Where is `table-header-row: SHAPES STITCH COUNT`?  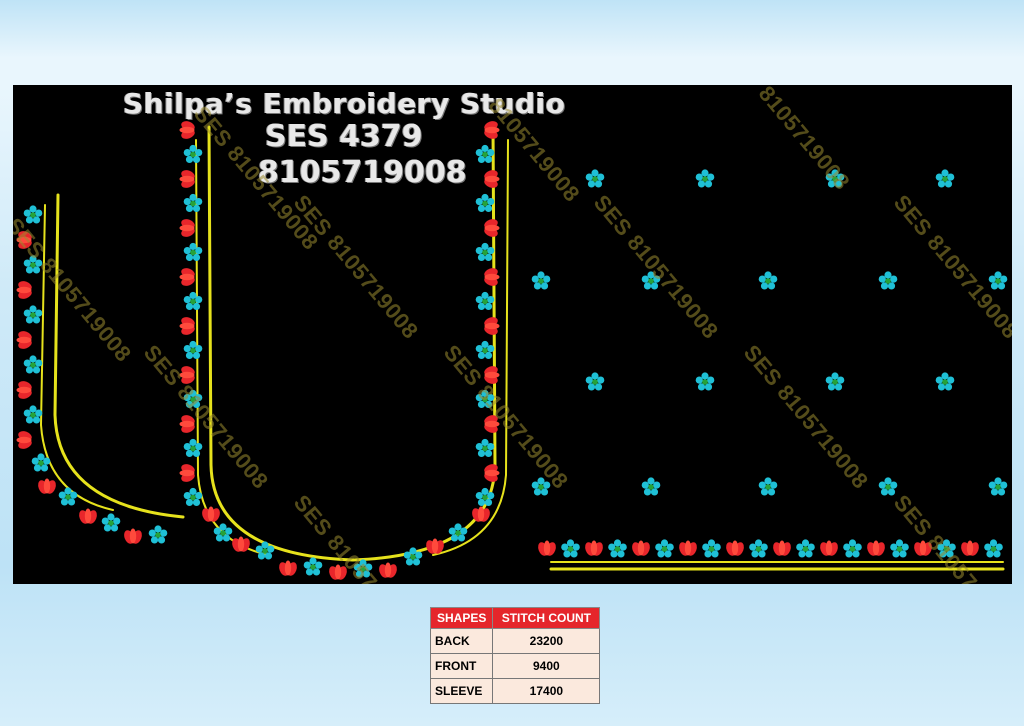 table-header-row: SHAPES STITCH COUNT is located at coordinates (515, 618).